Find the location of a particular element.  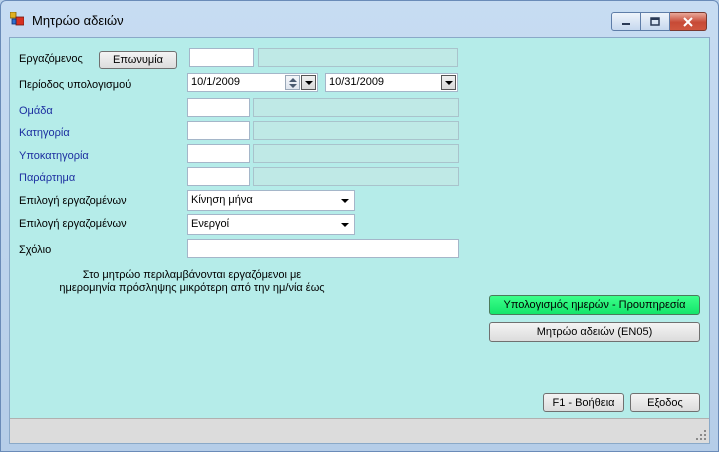

title-bar: Μητρώο αδειών is located at coordinates (359, 19).